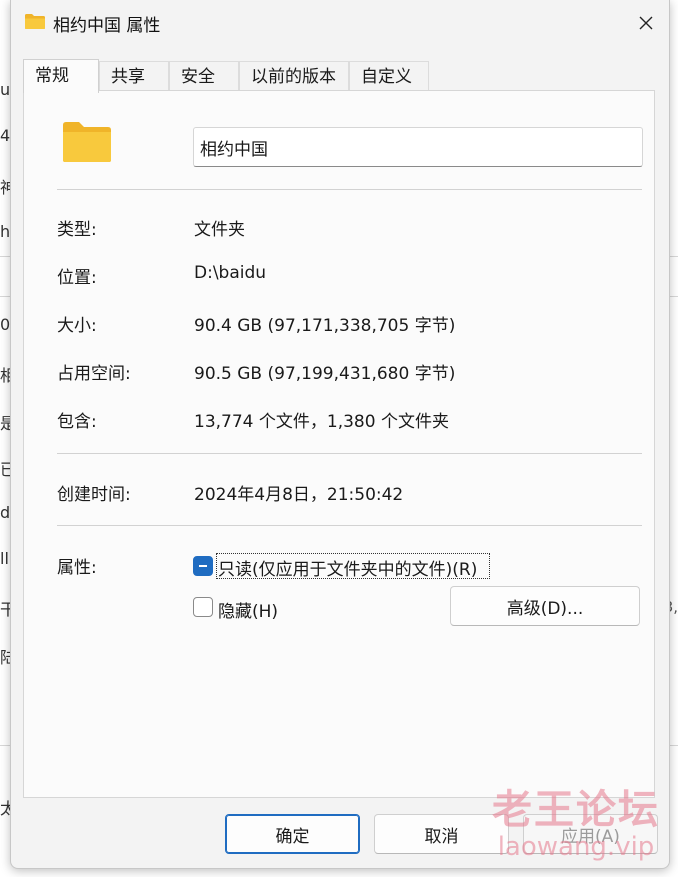 The image size is (678, 877). I want to click on size-value: 90.4 GB (97,171,338,705 字节), so click(325, 326).